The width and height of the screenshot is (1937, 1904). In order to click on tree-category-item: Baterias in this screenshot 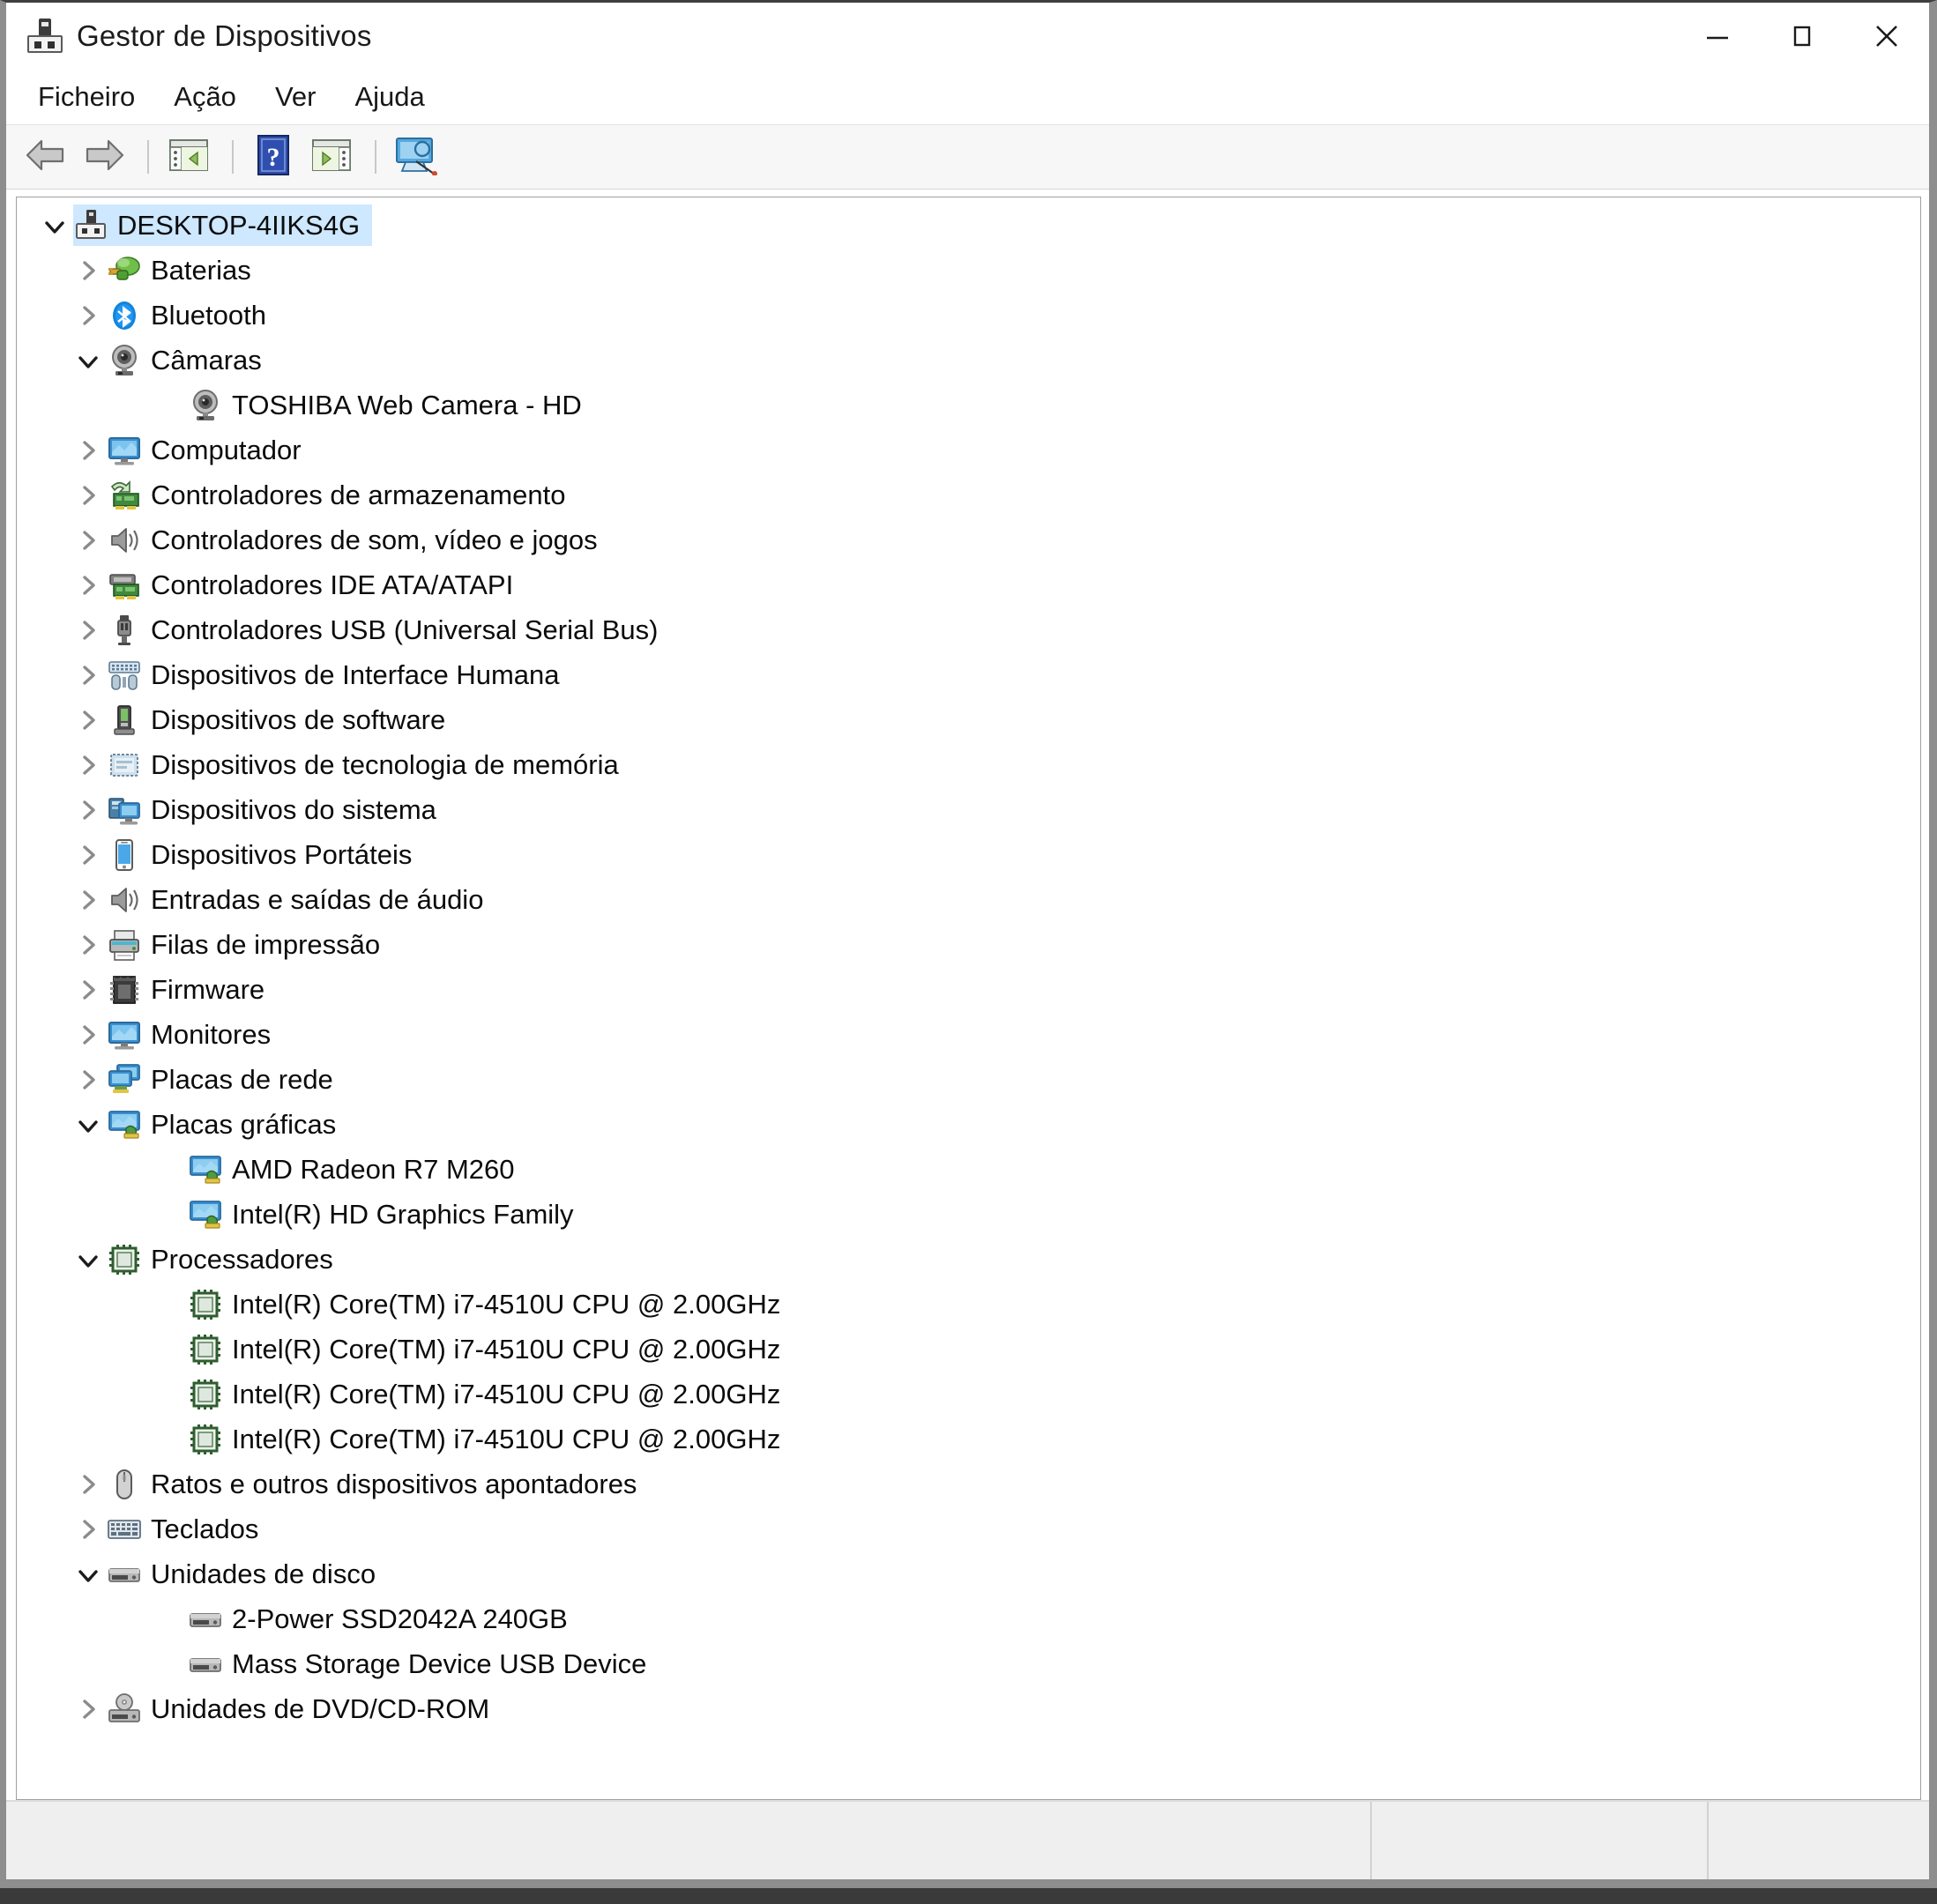, I will do `click(968, 270)`.